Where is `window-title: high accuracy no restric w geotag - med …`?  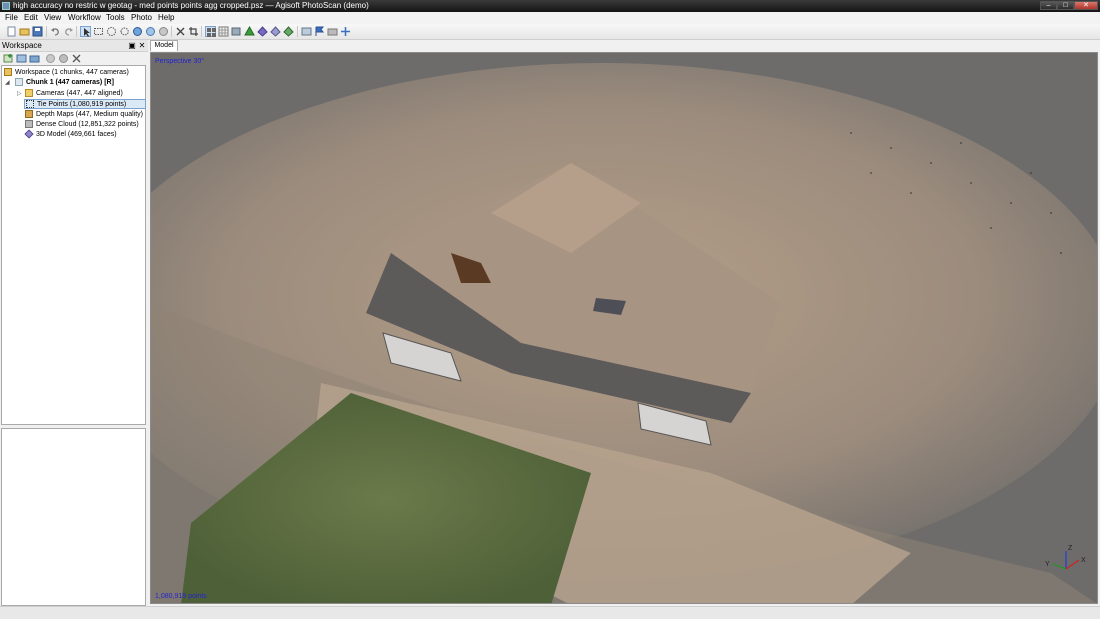
window-title: high accuracy no restric w geotag - med … is located at coordinates (191, 5).